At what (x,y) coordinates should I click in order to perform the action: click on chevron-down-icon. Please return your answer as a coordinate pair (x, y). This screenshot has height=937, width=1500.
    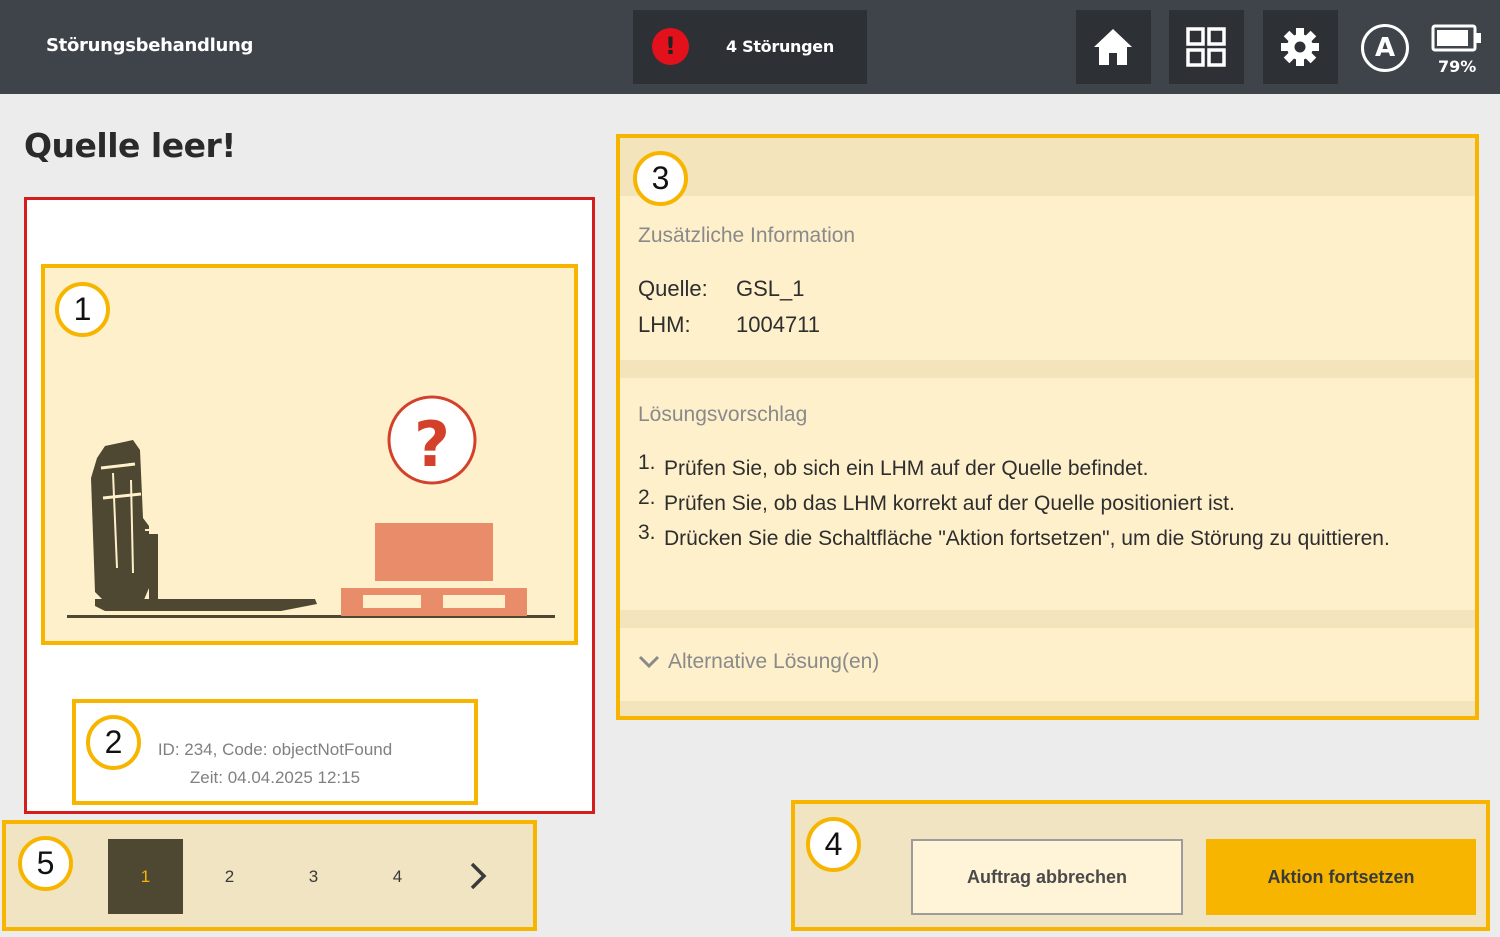
    Looking at the image, I should click on (649, 662).